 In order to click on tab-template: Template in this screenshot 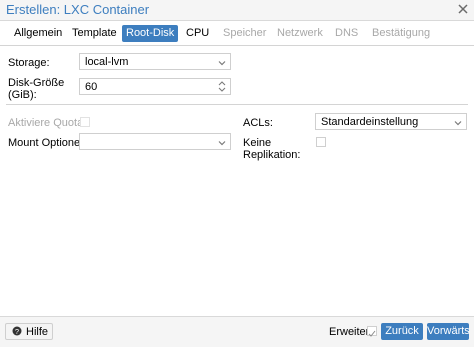, I will do `click(94, 33)`.